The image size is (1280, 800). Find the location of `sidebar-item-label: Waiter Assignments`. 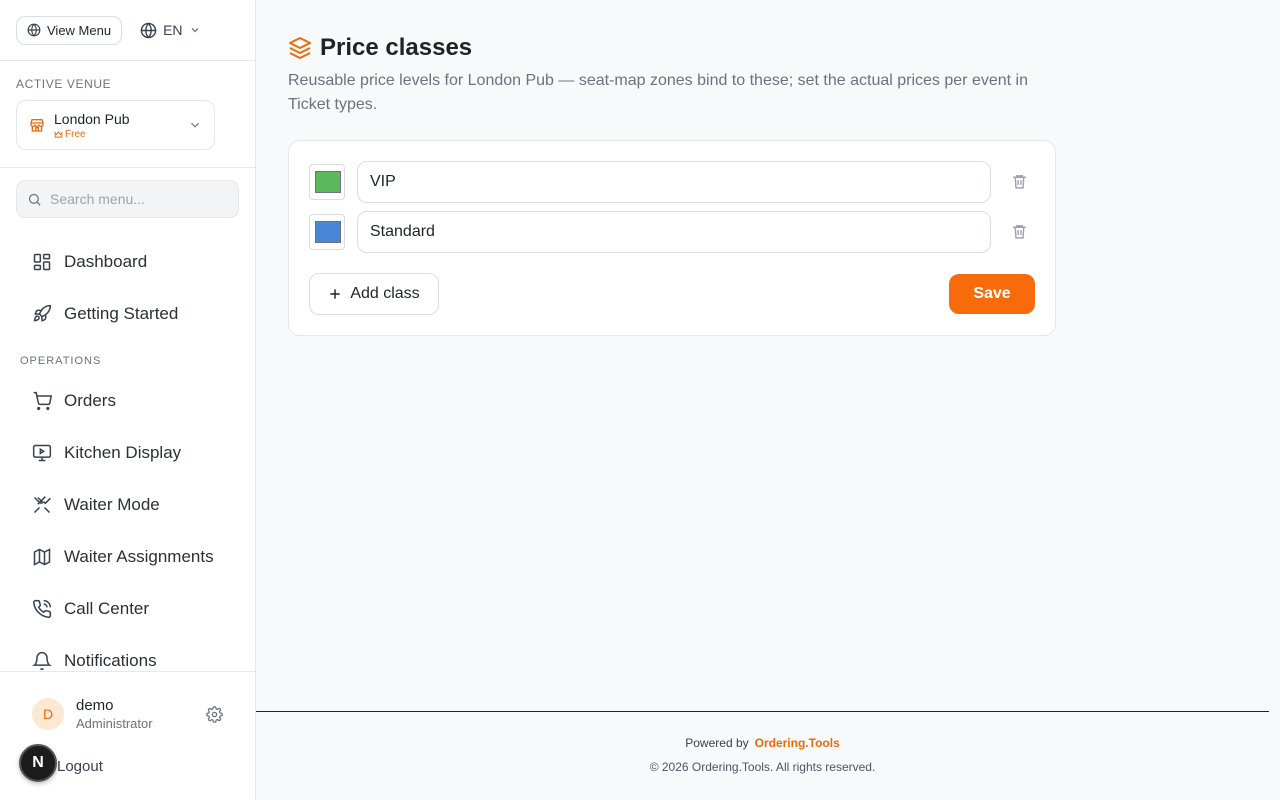

sidebar-item-label: Waiter Assignments is located at coordinates (139, 556).